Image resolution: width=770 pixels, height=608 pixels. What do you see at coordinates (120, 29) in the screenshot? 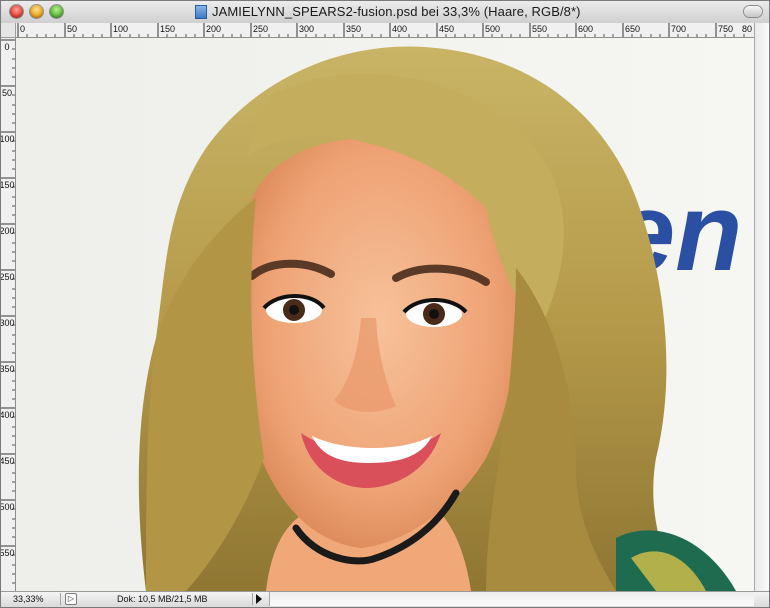
I see `ruler-h-label: 100` at bounding box center [120, 29].